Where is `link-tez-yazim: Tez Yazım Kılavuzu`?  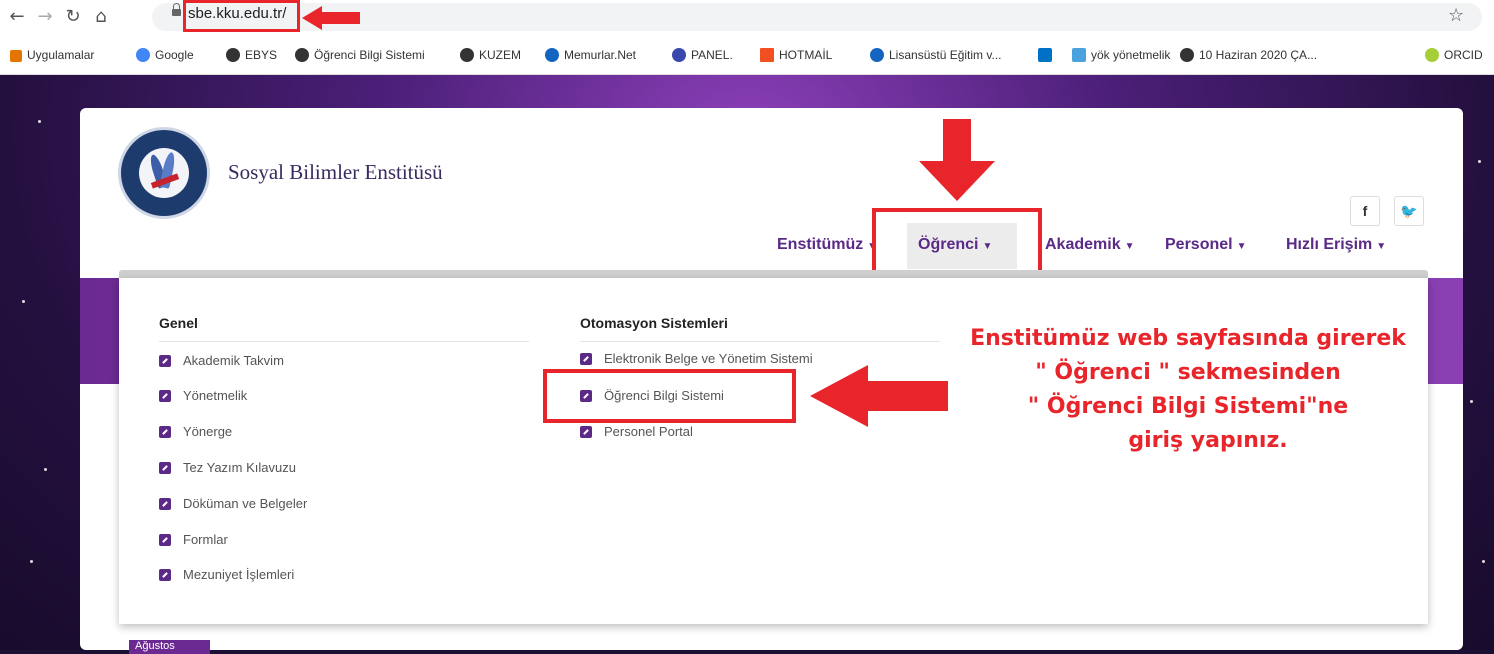
link-tez-yazim: Tez Yazım Kılavuzu is located at coordinates (227, 467).